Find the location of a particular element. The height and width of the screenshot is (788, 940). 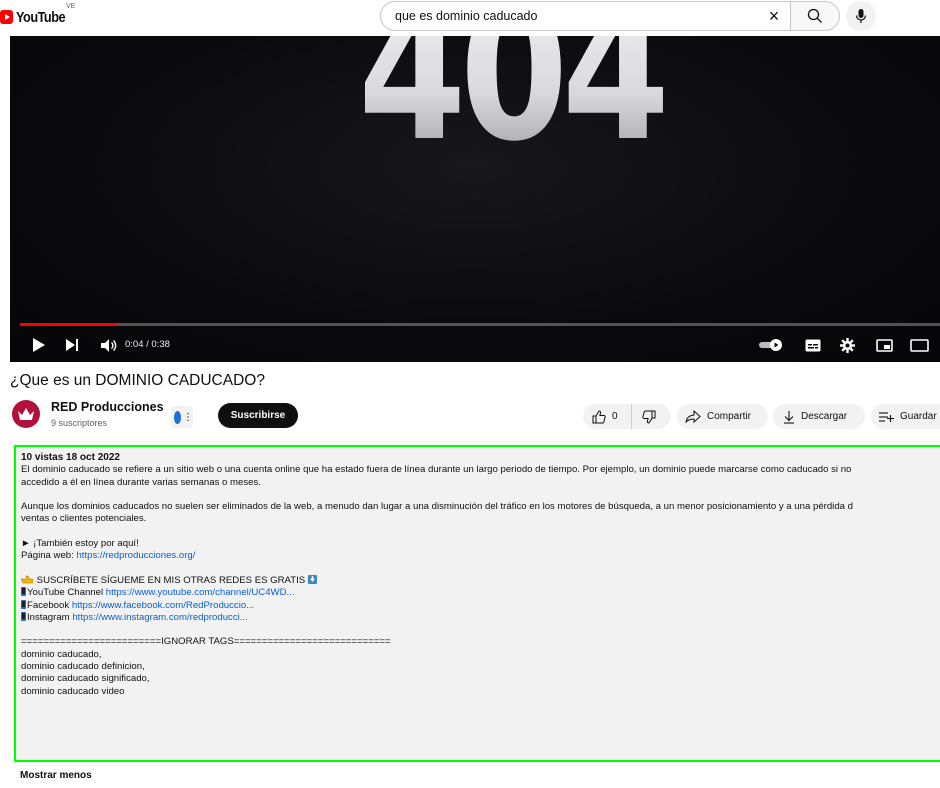

description-text: ventas o clientes potenciales. is located at coordinates (84, 519).